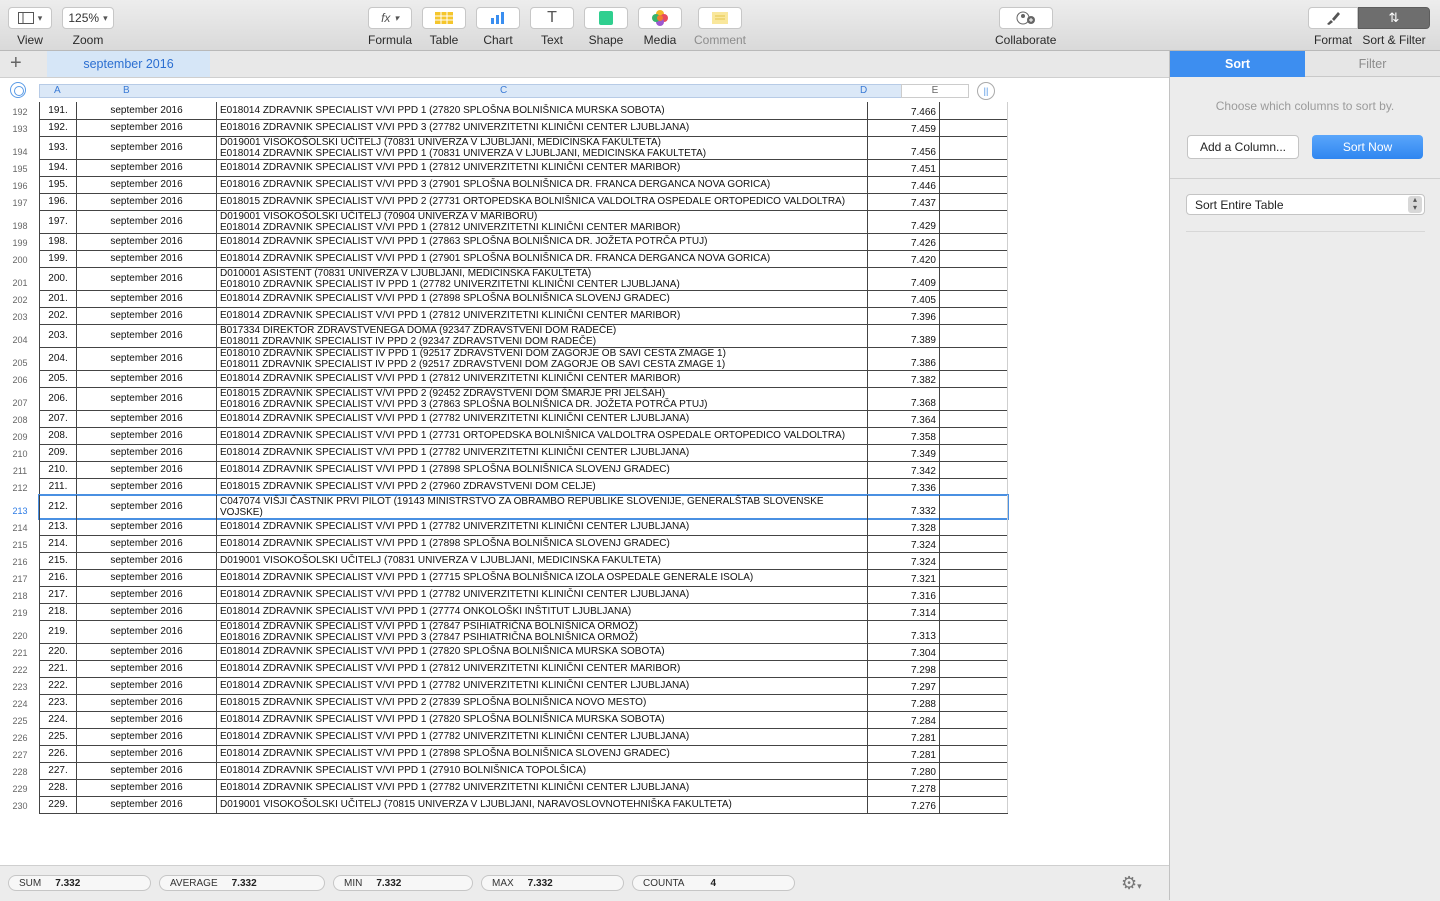 The height and width of the screenshot is (901, 1440). I want to click on sort-now-button: Sort Now, so click(1367, 147).